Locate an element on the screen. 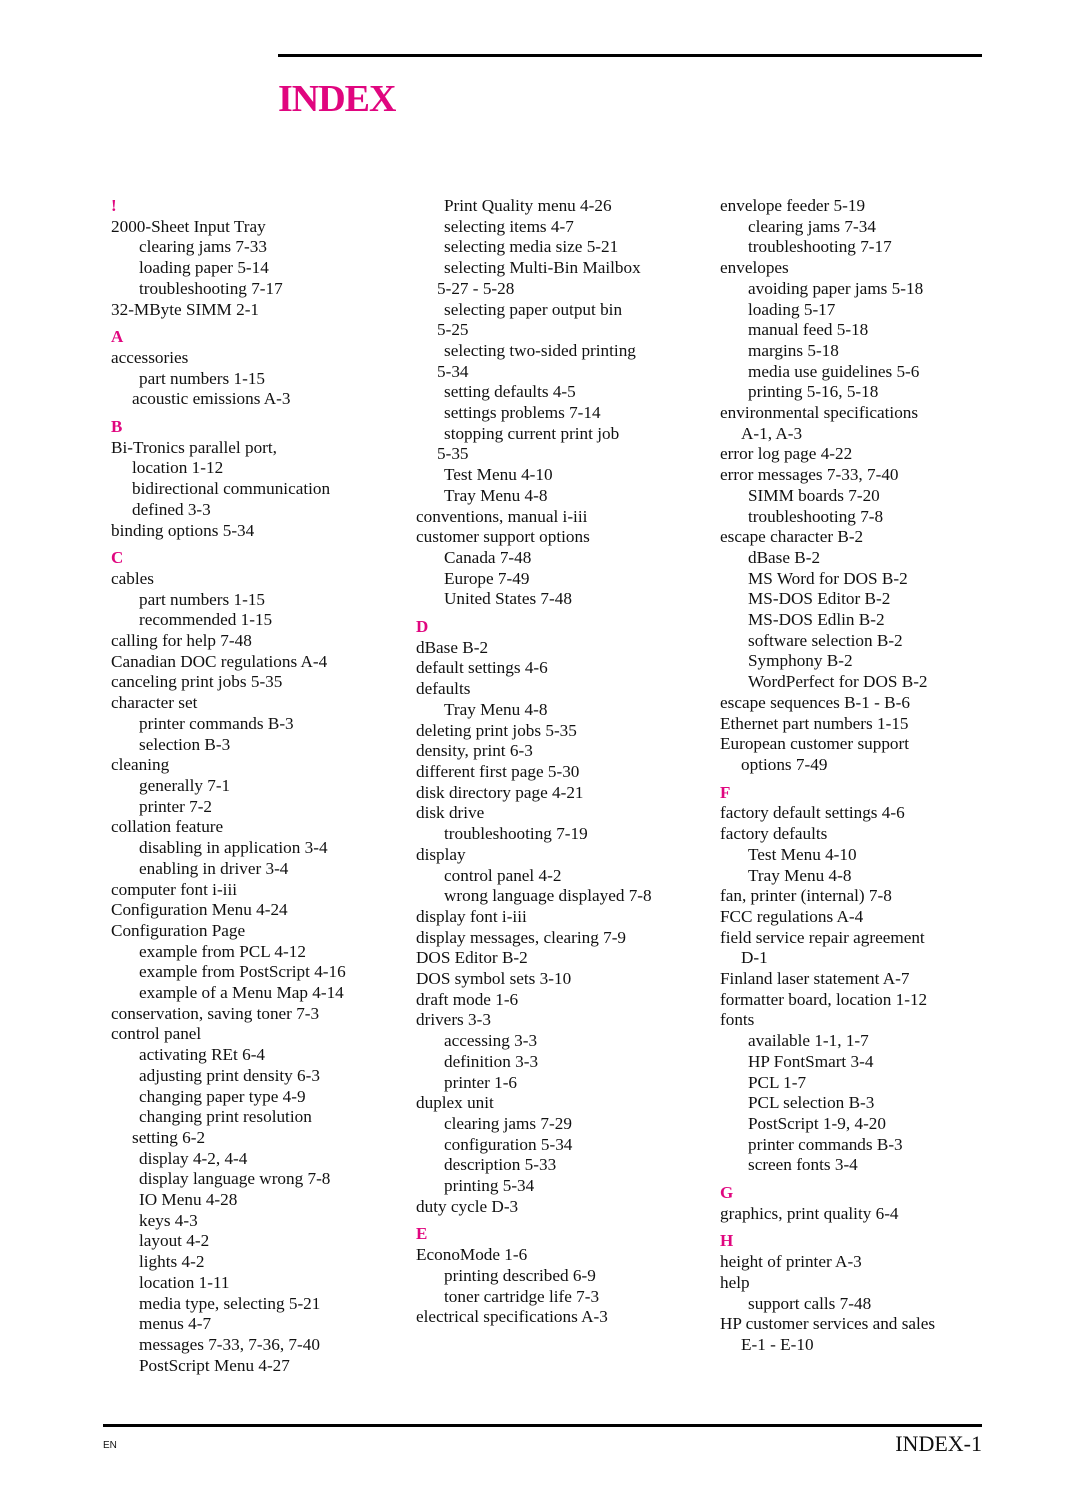 The image size is (1080, 1495). index-entry: EconoMode 1-6 is located at coordinates (472, 1255).